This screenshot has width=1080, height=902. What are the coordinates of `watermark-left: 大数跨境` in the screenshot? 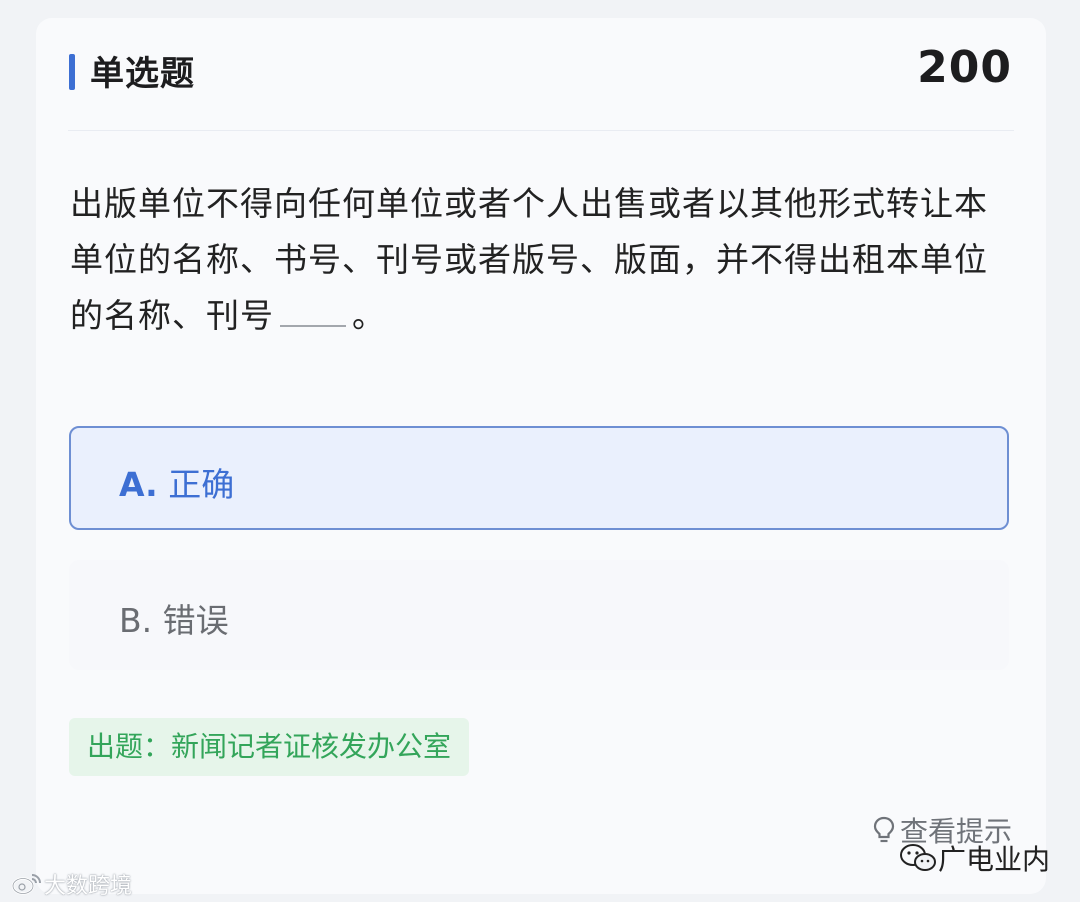 It's located at (71, 884).